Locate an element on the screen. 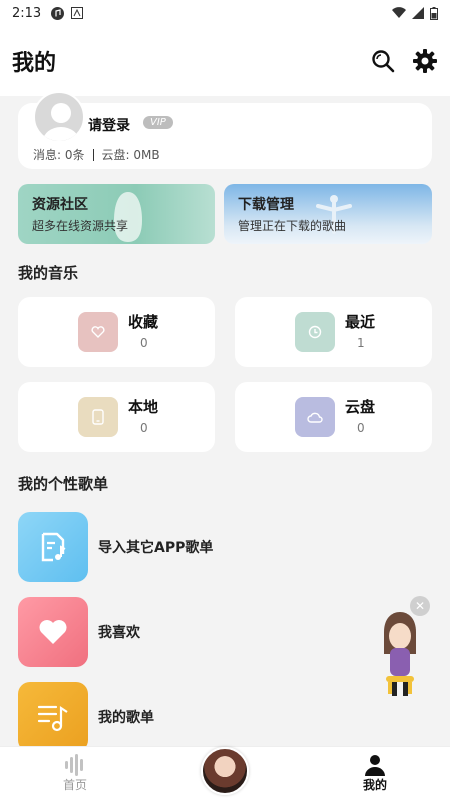 The image size is (450, 800). profile-card: 请登录 VIP 消息: 0条 云盘: 0MB is located at coordinates (225, 130).